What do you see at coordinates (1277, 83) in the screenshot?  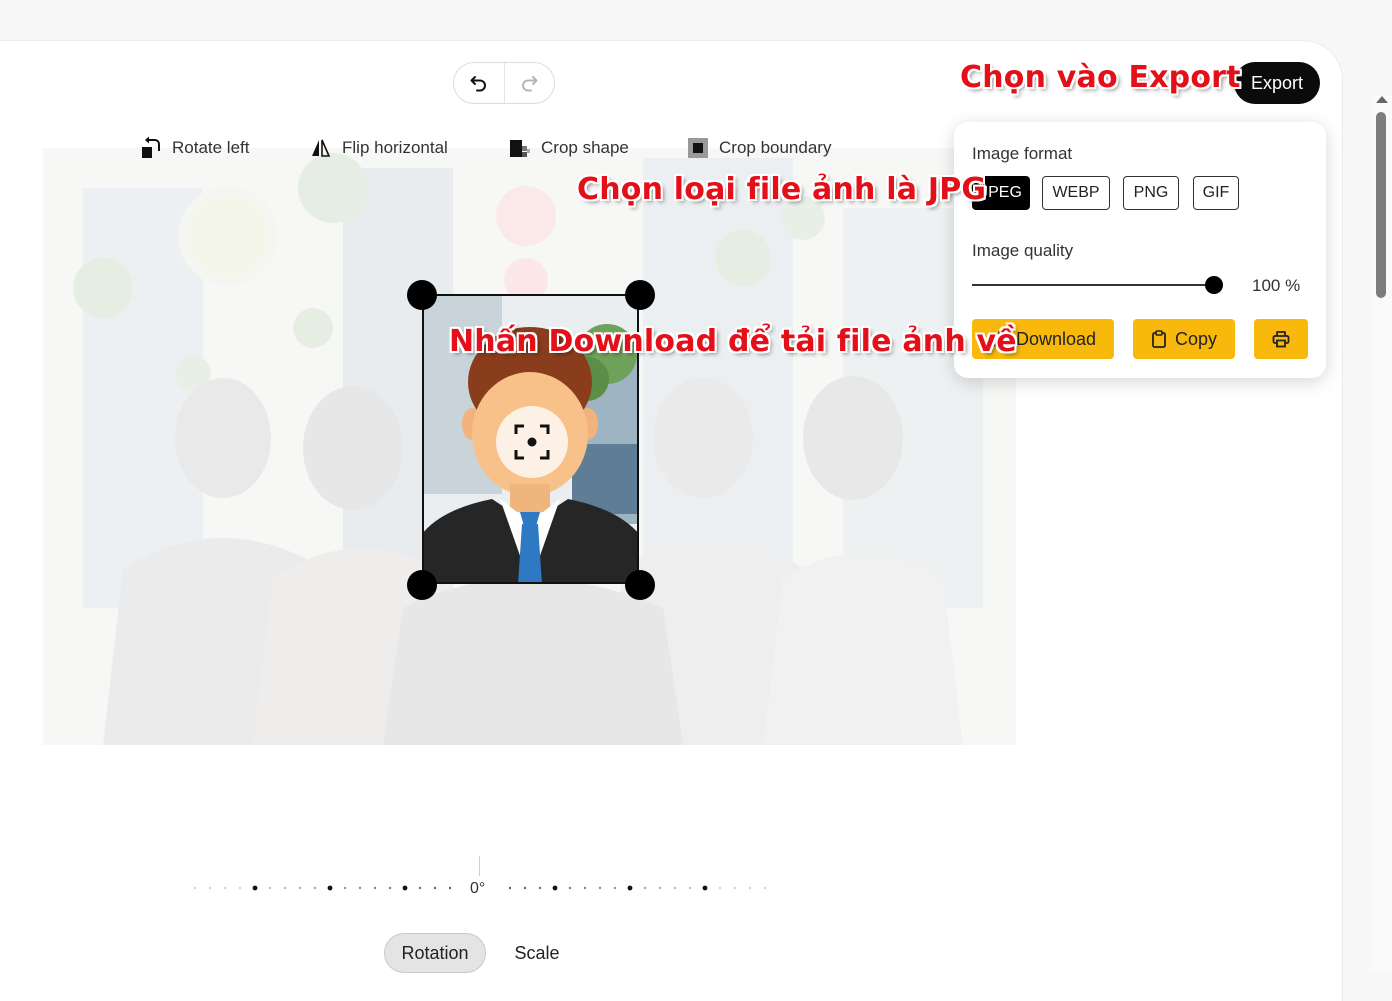 I see `export-button: Export` at bounding box center [1277, 83].